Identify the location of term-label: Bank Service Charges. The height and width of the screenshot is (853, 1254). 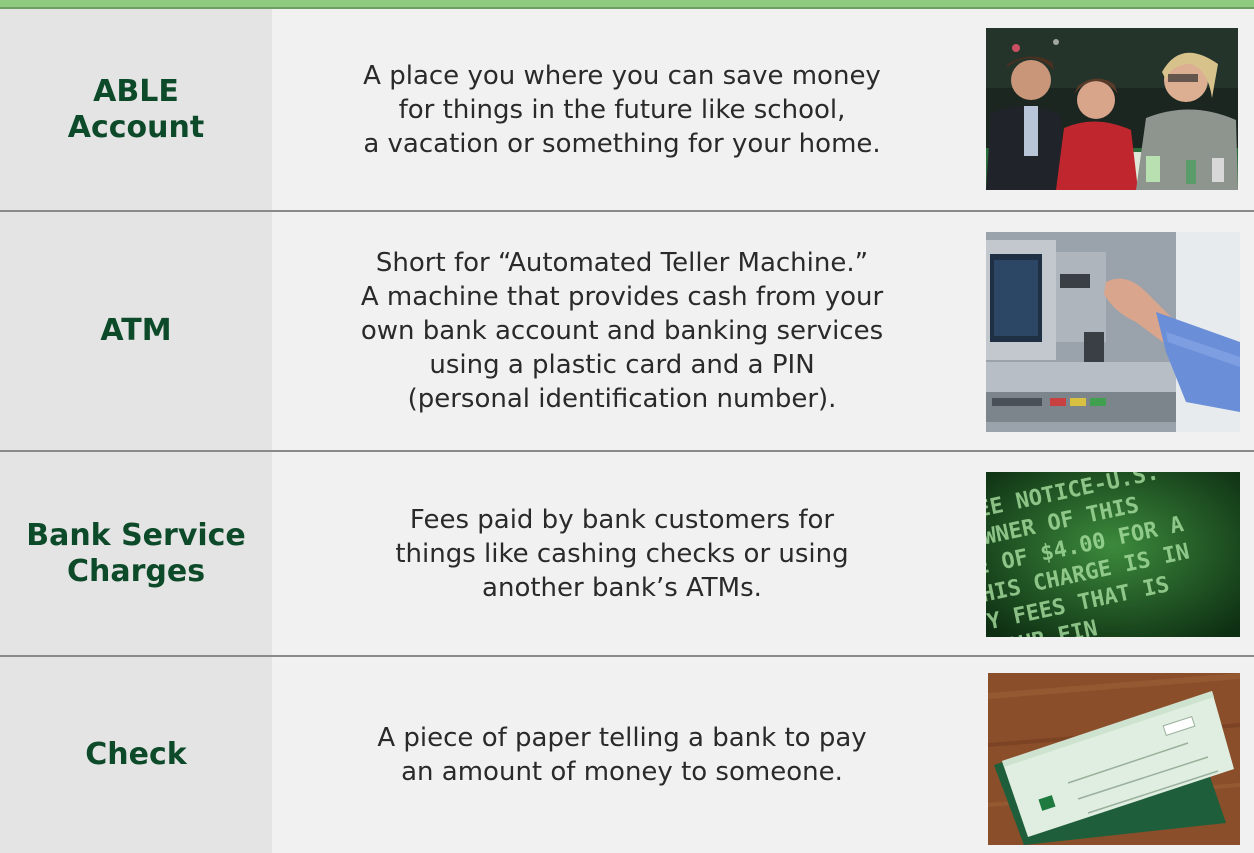
(136, 553).